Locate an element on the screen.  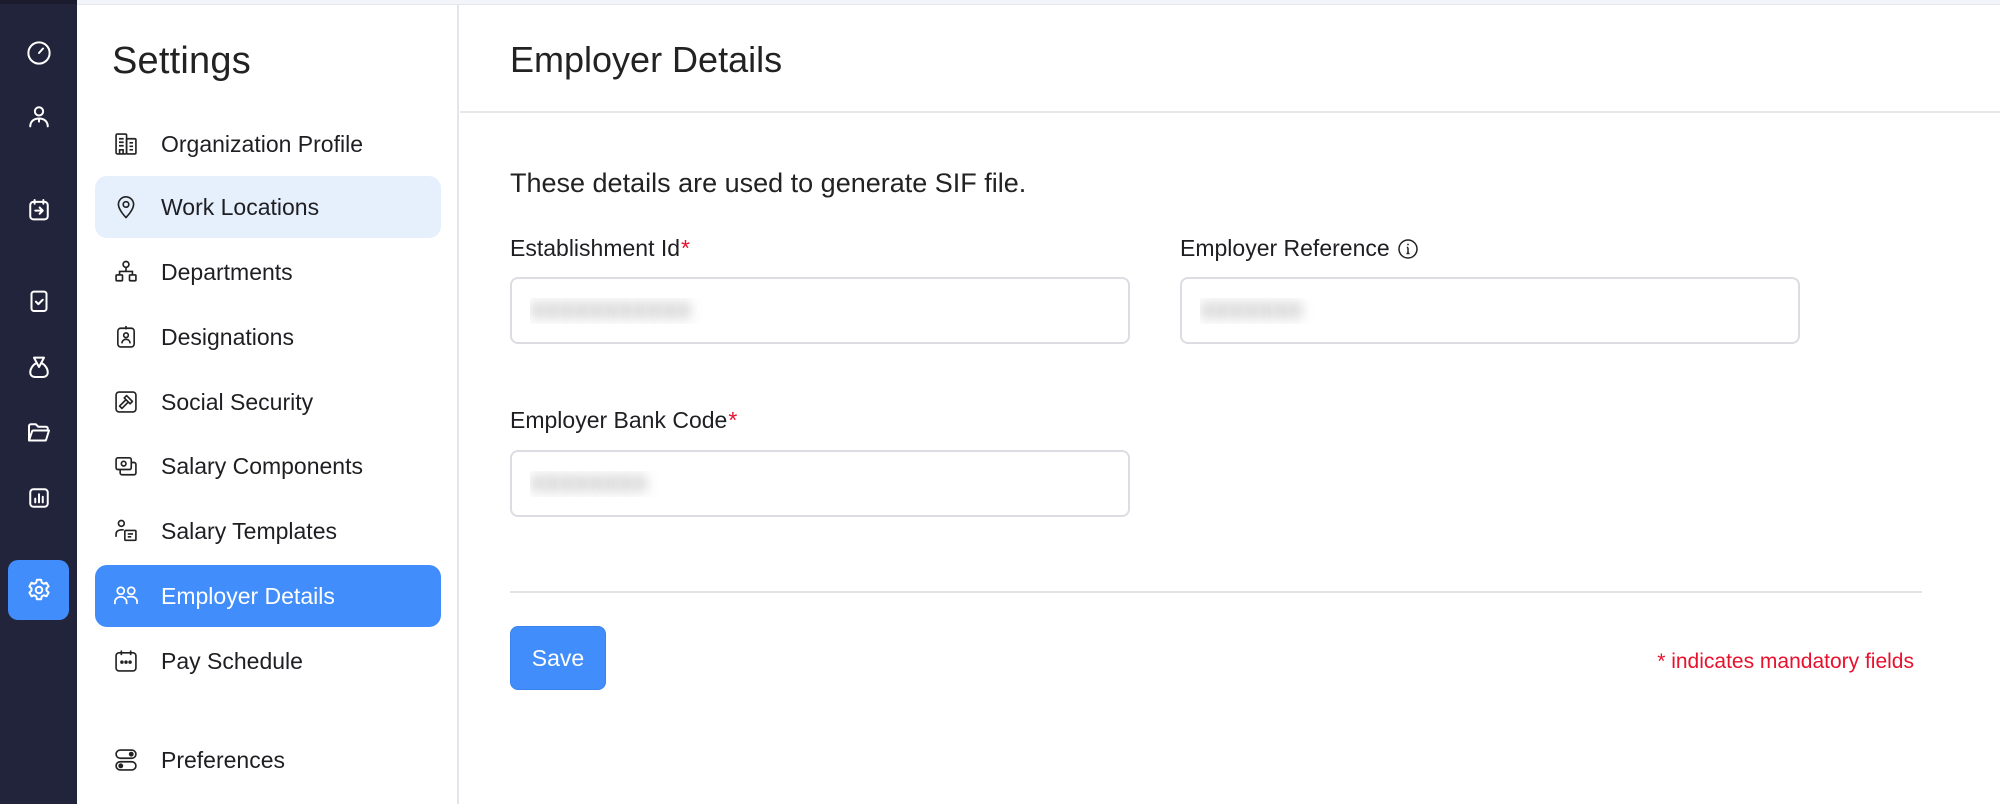
user-template-icon is located at coordinates (126, 531).